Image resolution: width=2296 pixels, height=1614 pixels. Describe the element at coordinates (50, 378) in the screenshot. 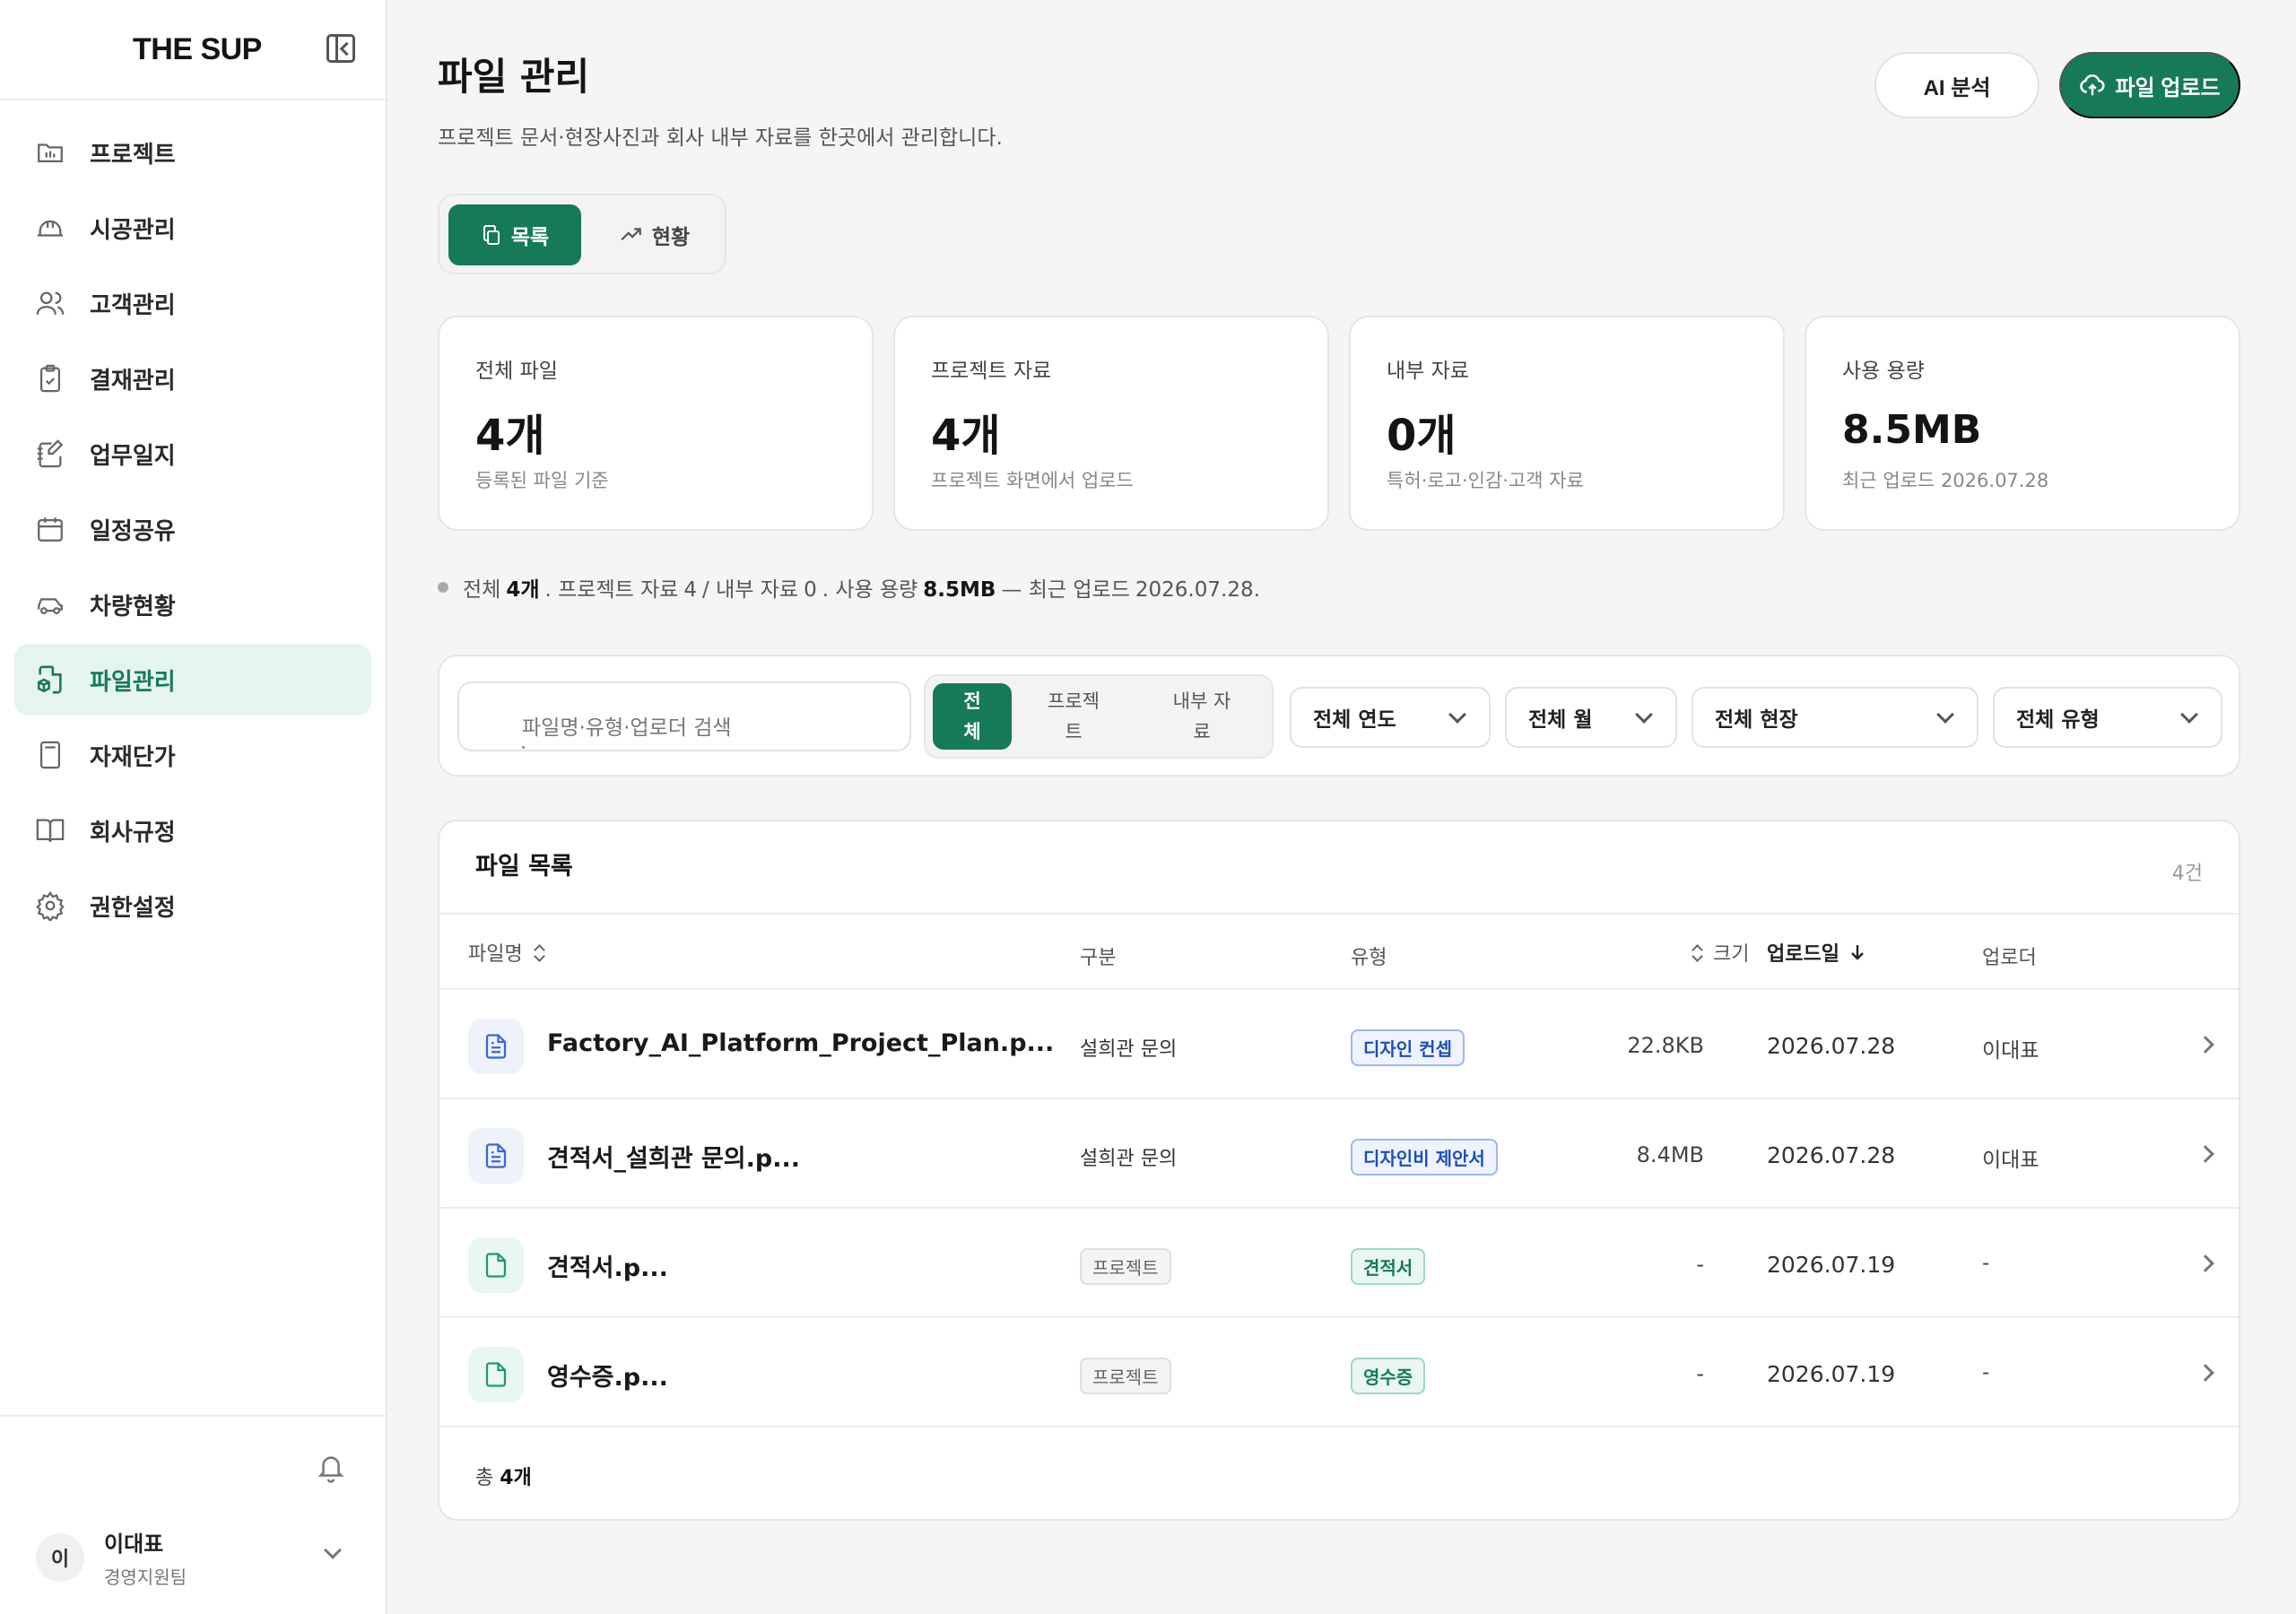

I see `clipboard-check-icon` at that location.